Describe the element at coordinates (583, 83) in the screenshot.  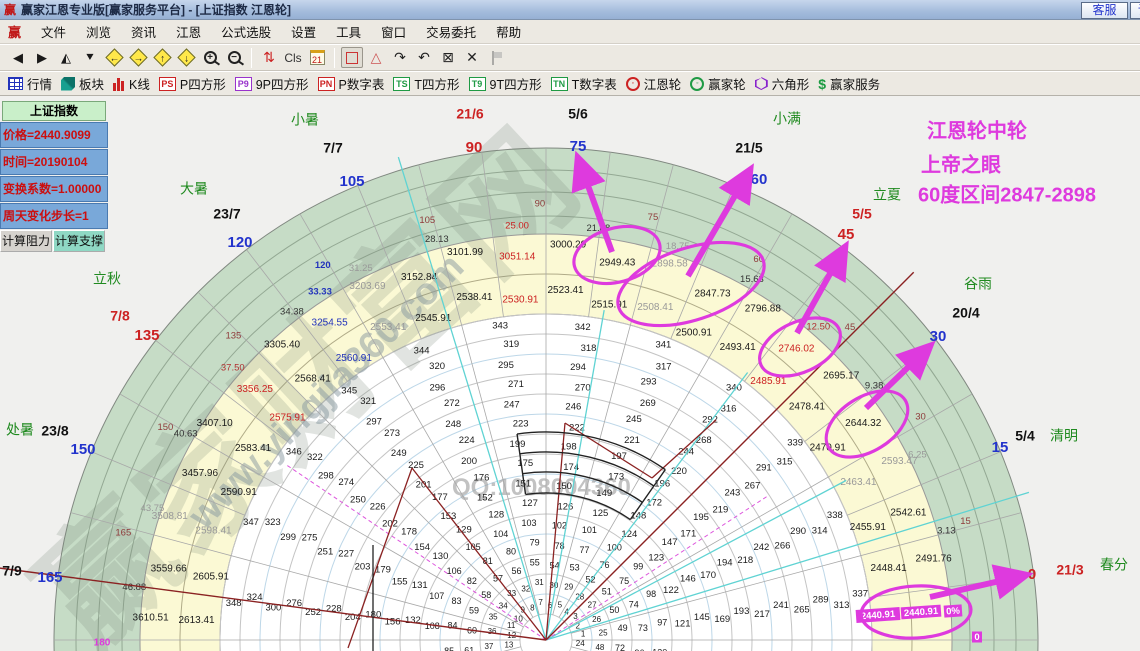
I see `tool-T数字表: TN T数字表` at that location.